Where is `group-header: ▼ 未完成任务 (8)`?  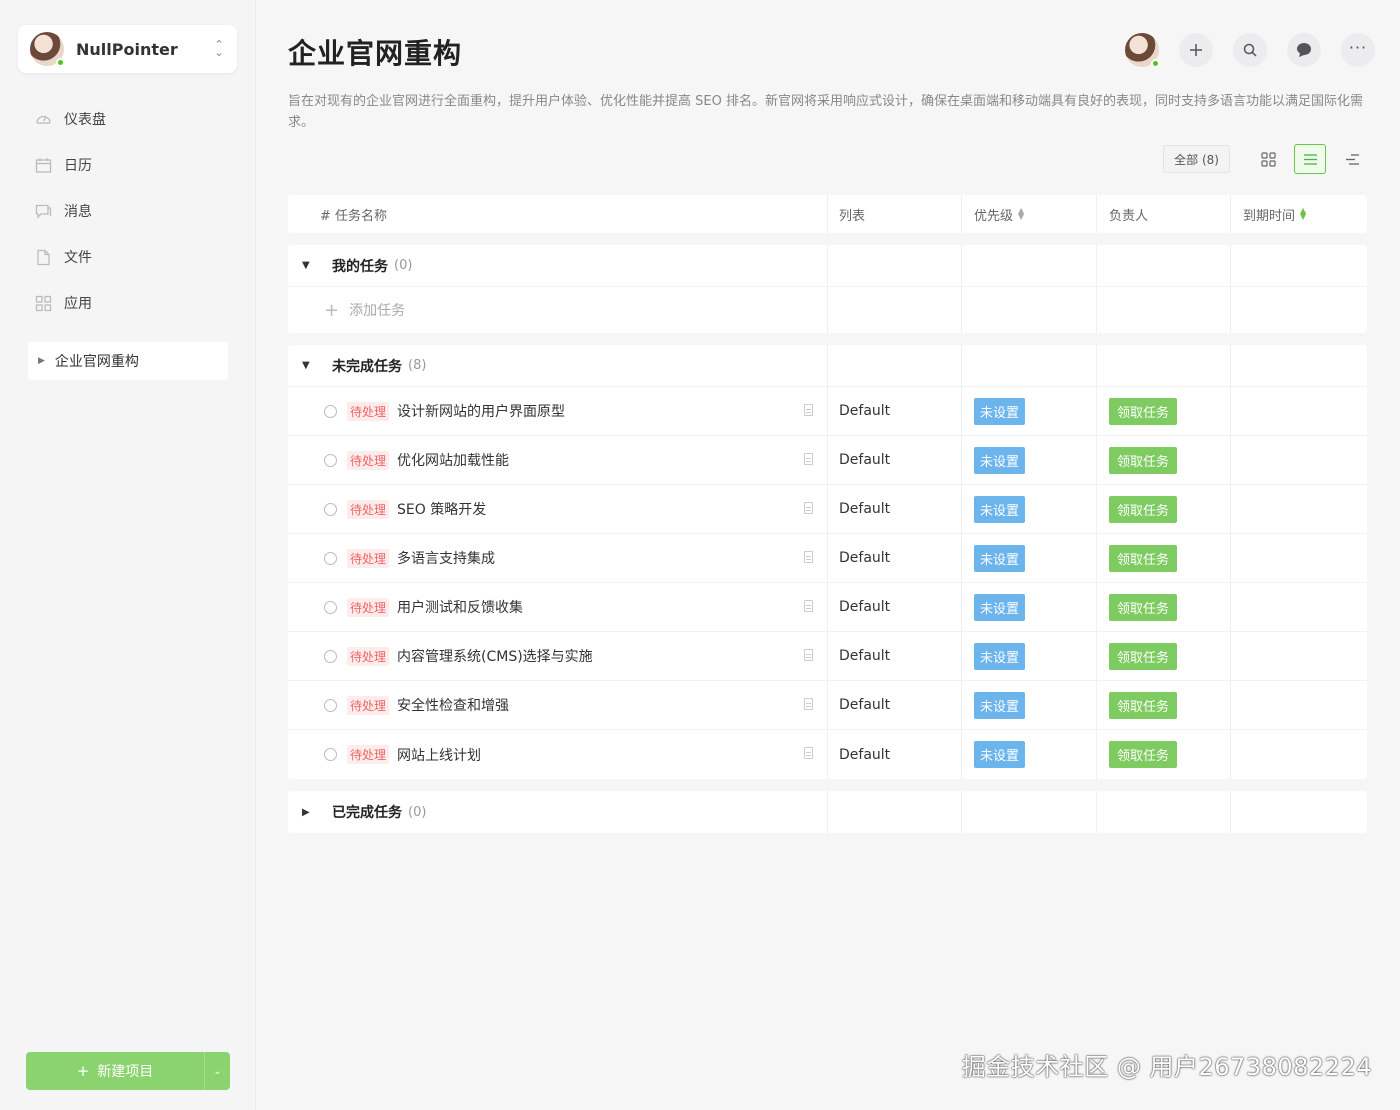 group-header: ▼ 未完成任务 (8) is located at coordinates (827, 366).